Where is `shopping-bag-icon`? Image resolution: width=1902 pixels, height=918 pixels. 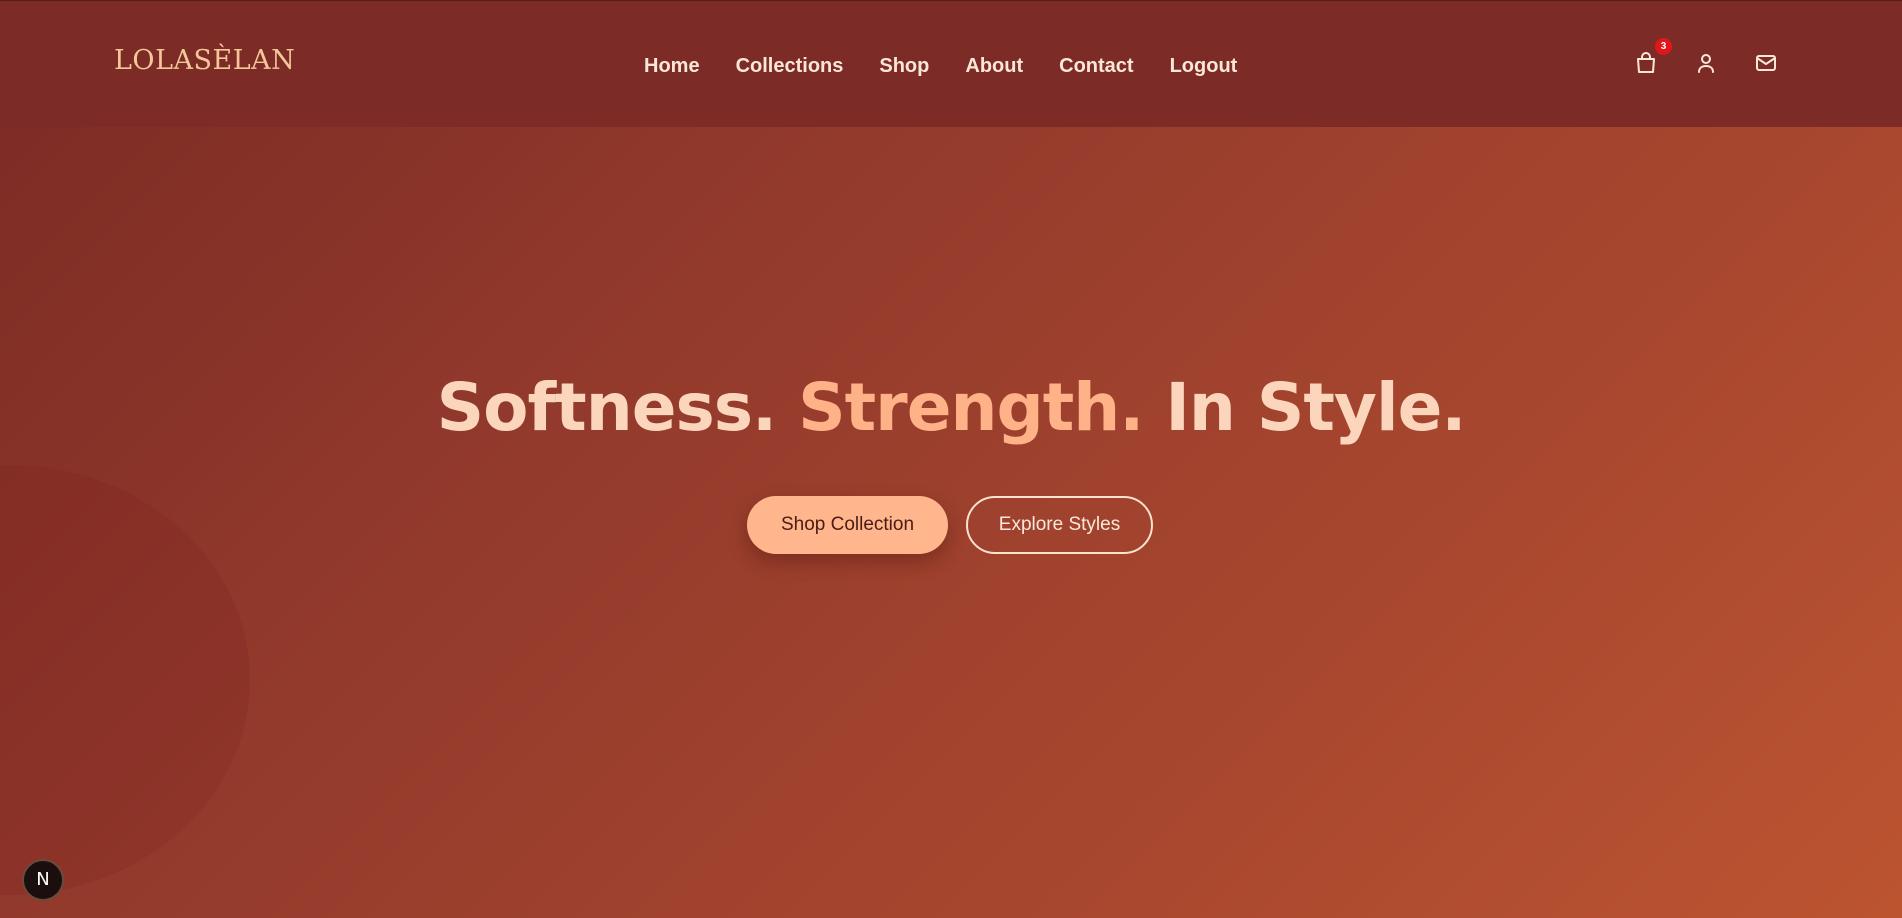
shopping-bag-icon is located at coordinates (1646, 62).